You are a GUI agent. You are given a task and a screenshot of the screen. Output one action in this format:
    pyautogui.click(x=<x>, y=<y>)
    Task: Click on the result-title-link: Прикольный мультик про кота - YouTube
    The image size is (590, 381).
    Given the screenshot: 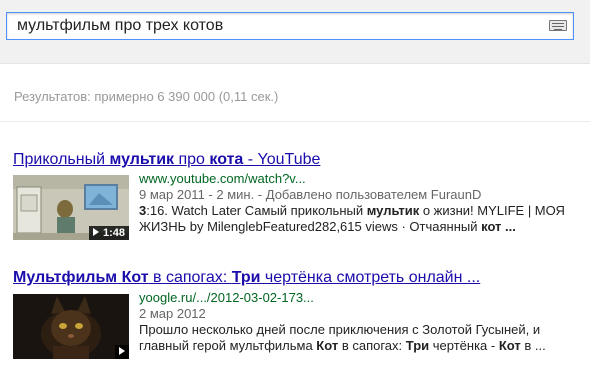 What is the action you would take?
    pyautogui.click(x=298, y=160)
    